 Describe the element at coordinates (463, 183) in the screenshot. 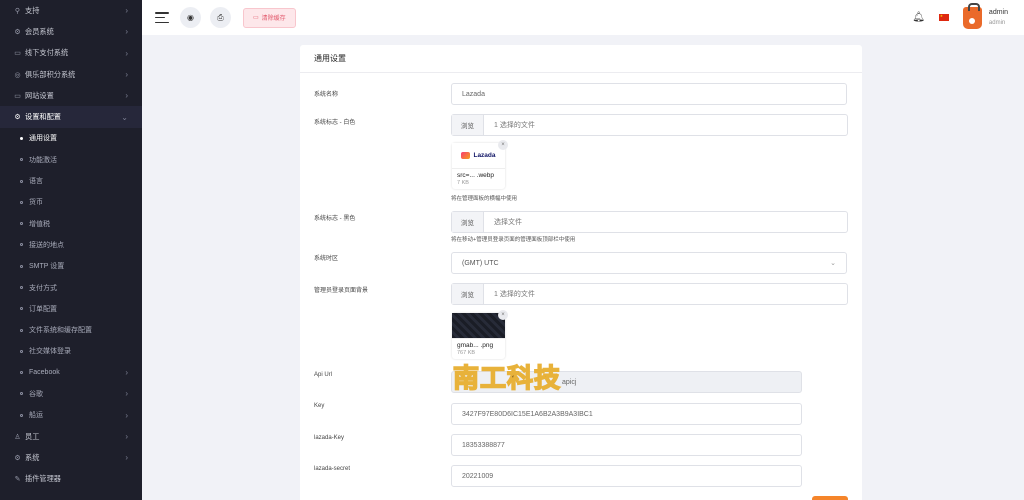

I see `logo-white-file-size: 7 KB` at that location.